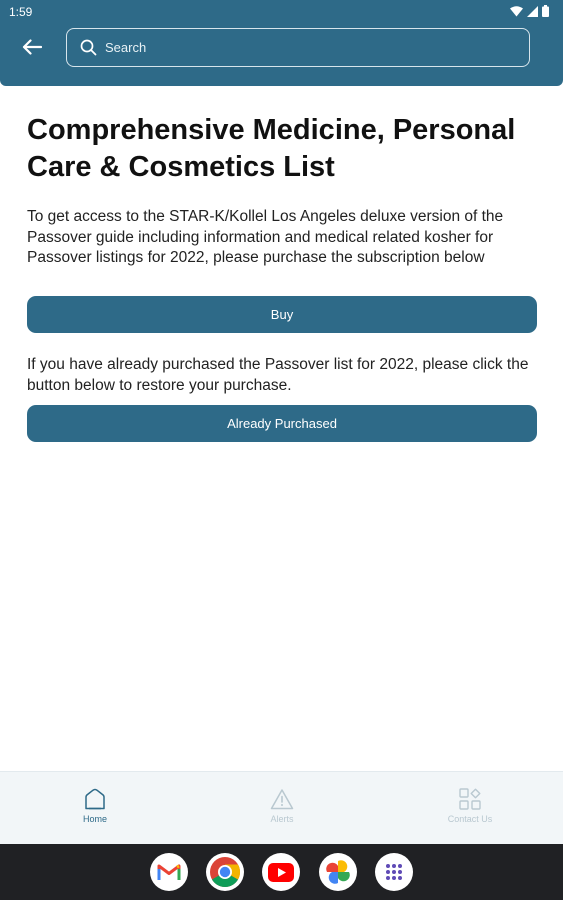 The width and height of the screenshot is (563, 900). I want to click on app-header: 1:59, so click(281, 43).